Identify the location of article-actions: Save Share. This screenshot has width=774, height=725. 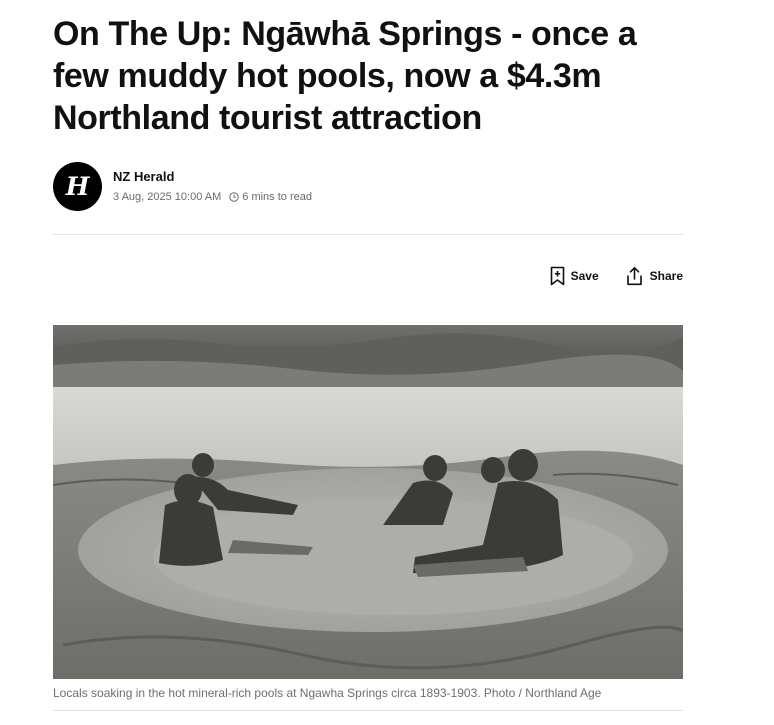
(616, 276).